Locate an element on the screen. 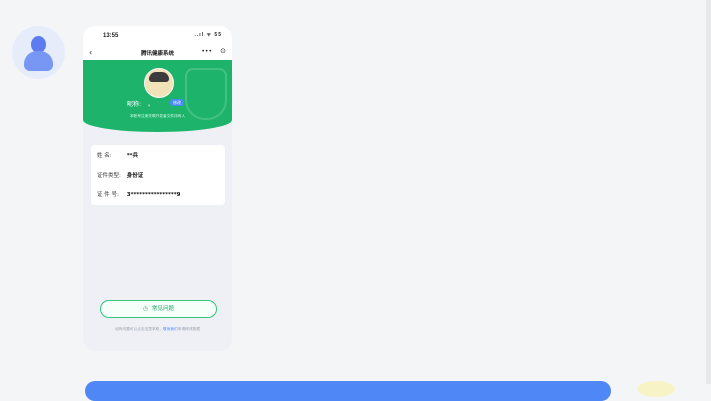 The width and height of the screenshot is (711, 401). status-time: 13:55 is located at coordinates (111, 36).